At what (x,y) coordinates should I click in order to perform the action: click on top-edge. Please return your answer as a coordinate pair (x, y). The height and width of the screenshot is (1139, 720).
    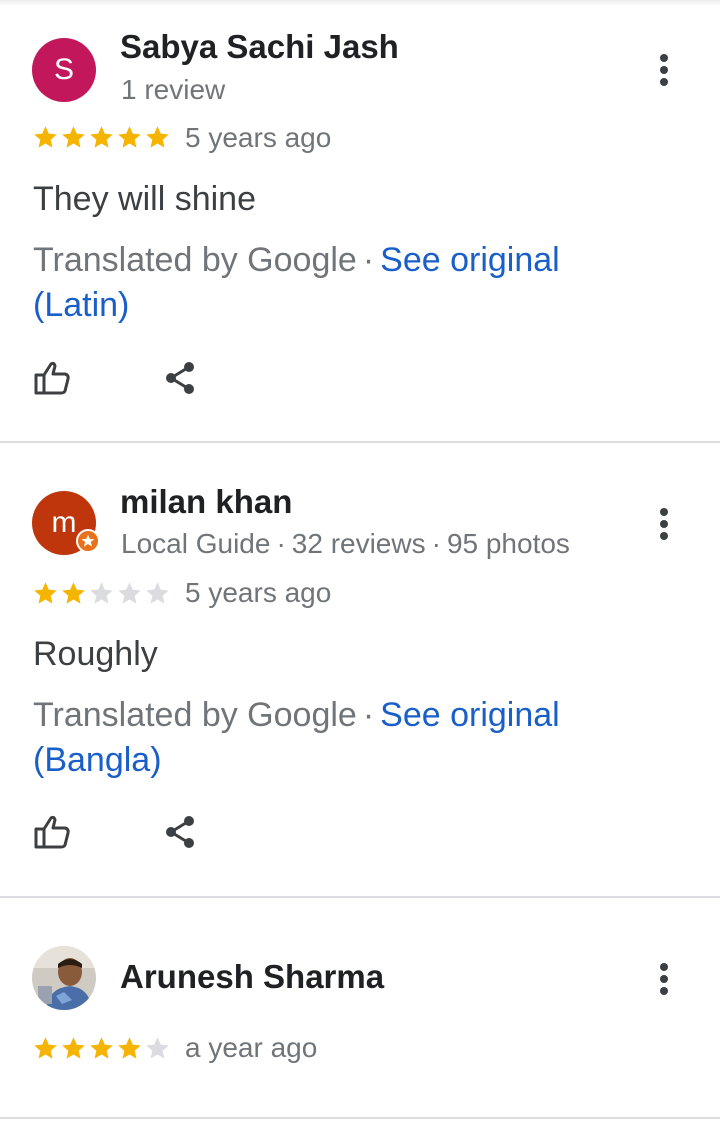
    Looking at the image, I should click on (360, 3).